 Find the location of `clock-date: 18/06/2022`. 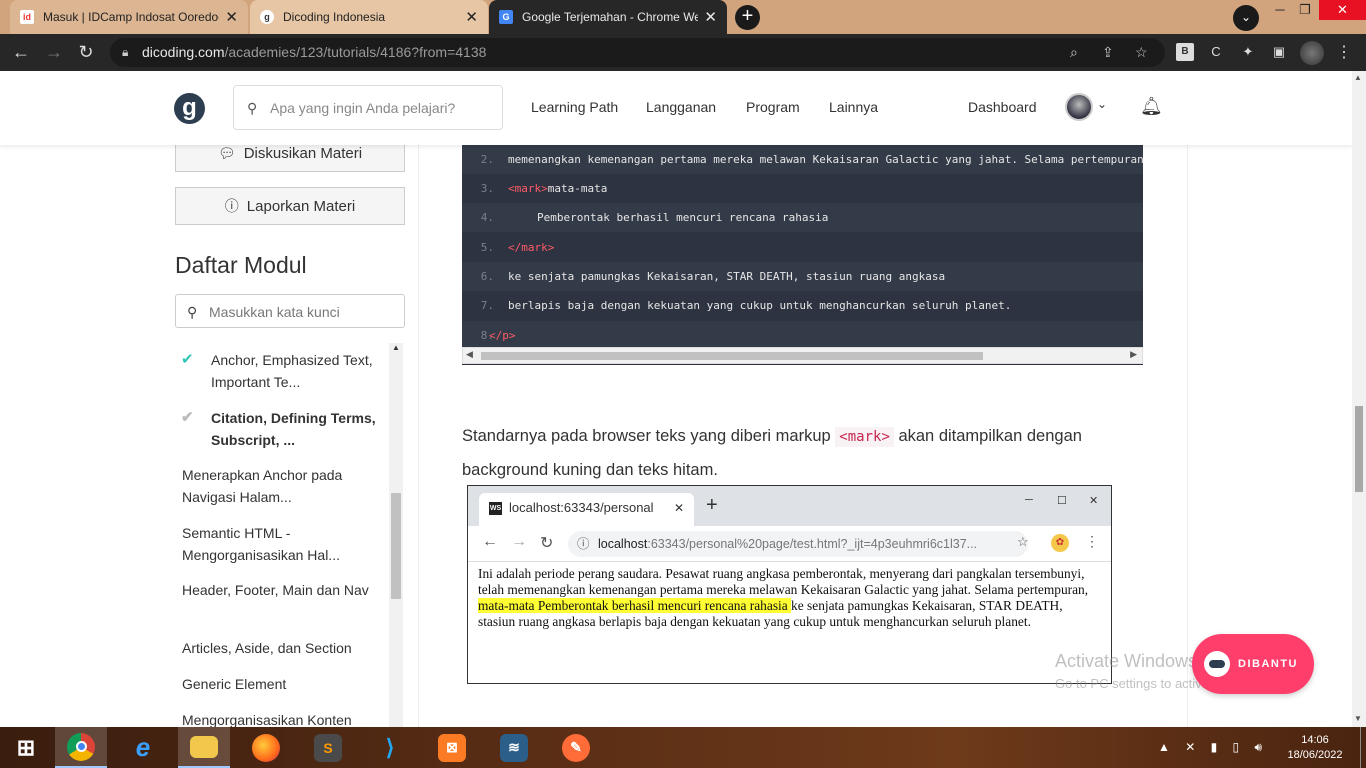

clock-date: 18/06/2022 is located at coordinates (1315, 755).